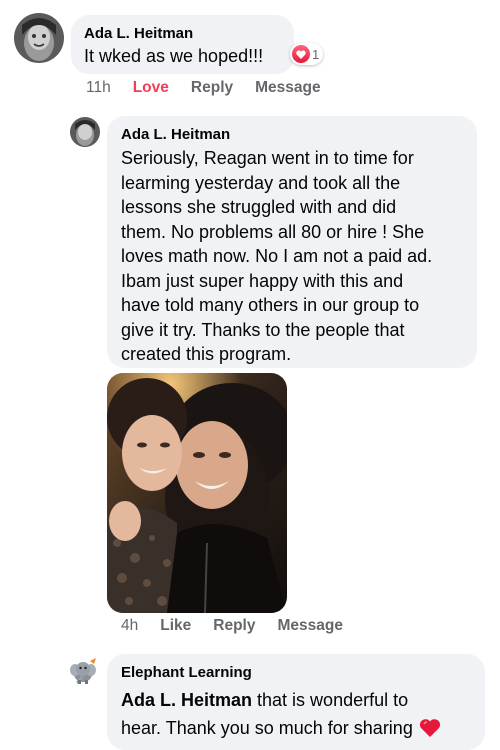 Image resolution: width=500 pixels, height=750 pixels. I want to click on reply-author: Elephant Learning, so click(296, 672).